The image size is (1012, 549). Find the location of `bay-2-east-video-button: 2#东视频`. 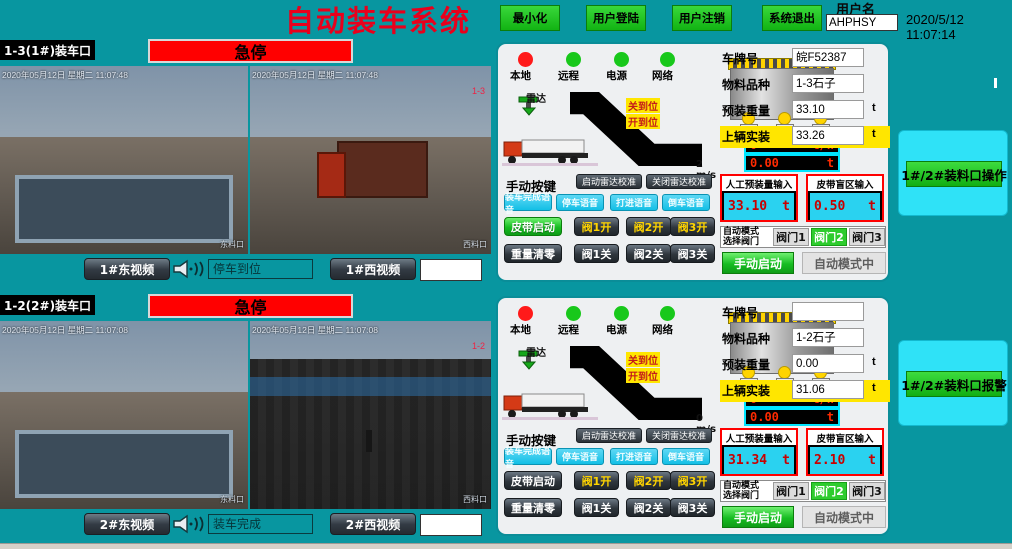

bay-2-east-video-button: 2#东视频 is located at coordinates (127, 524).